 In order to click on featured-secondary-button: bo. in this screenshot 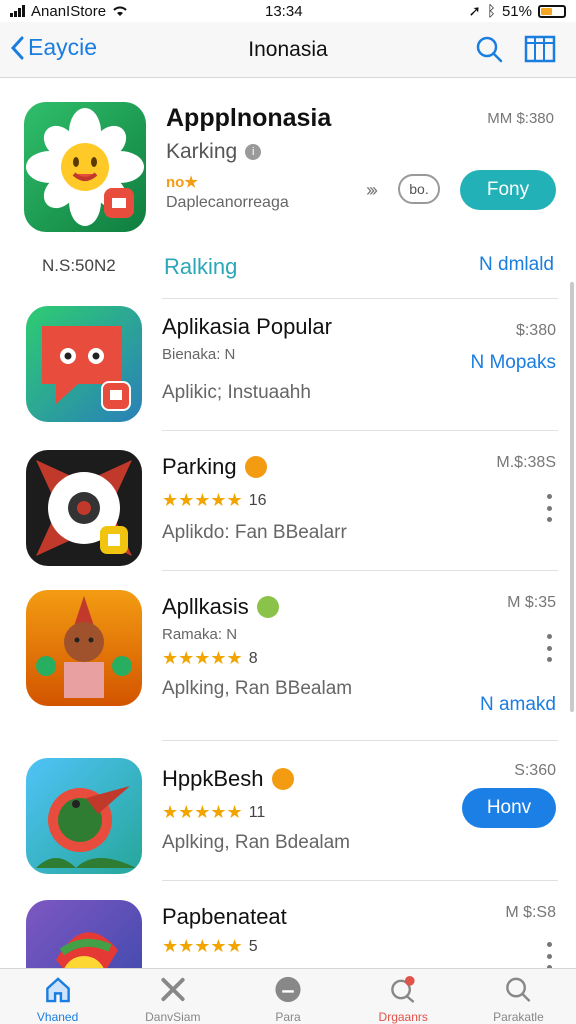, I will do `click(419, 189)`.